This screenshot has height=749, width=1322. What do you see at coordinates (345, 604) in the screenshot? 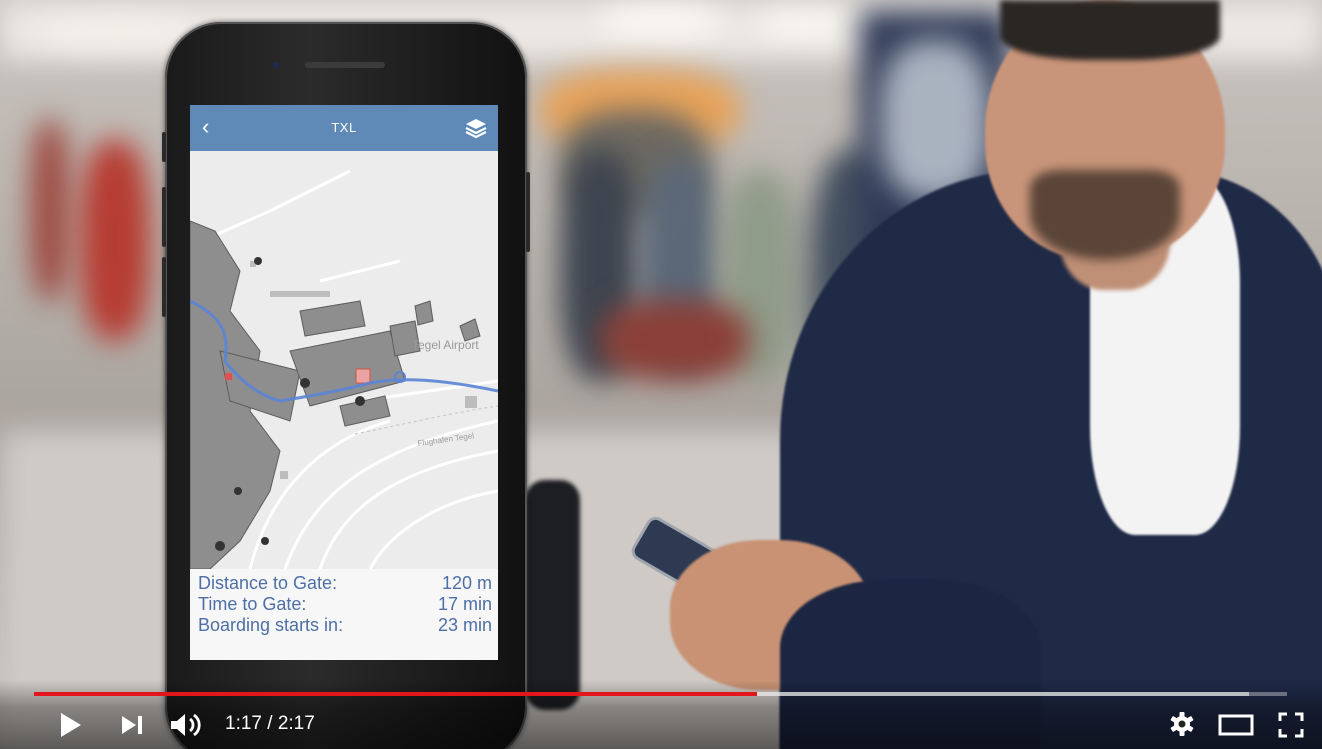
I see `stat-row: Time to Gate: 17 min` at bounding box center [345, 604].